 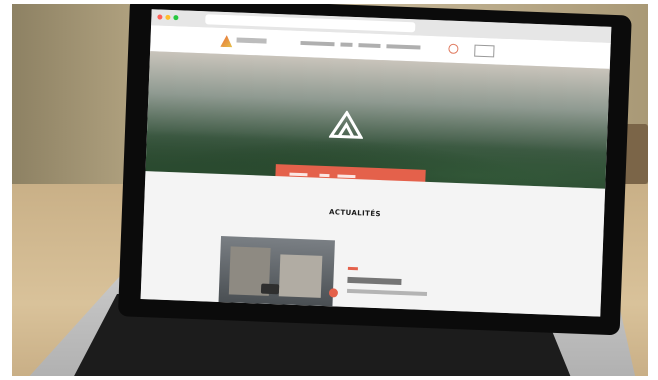 I want to click on minimize-dot, so click(x=168, y=17).